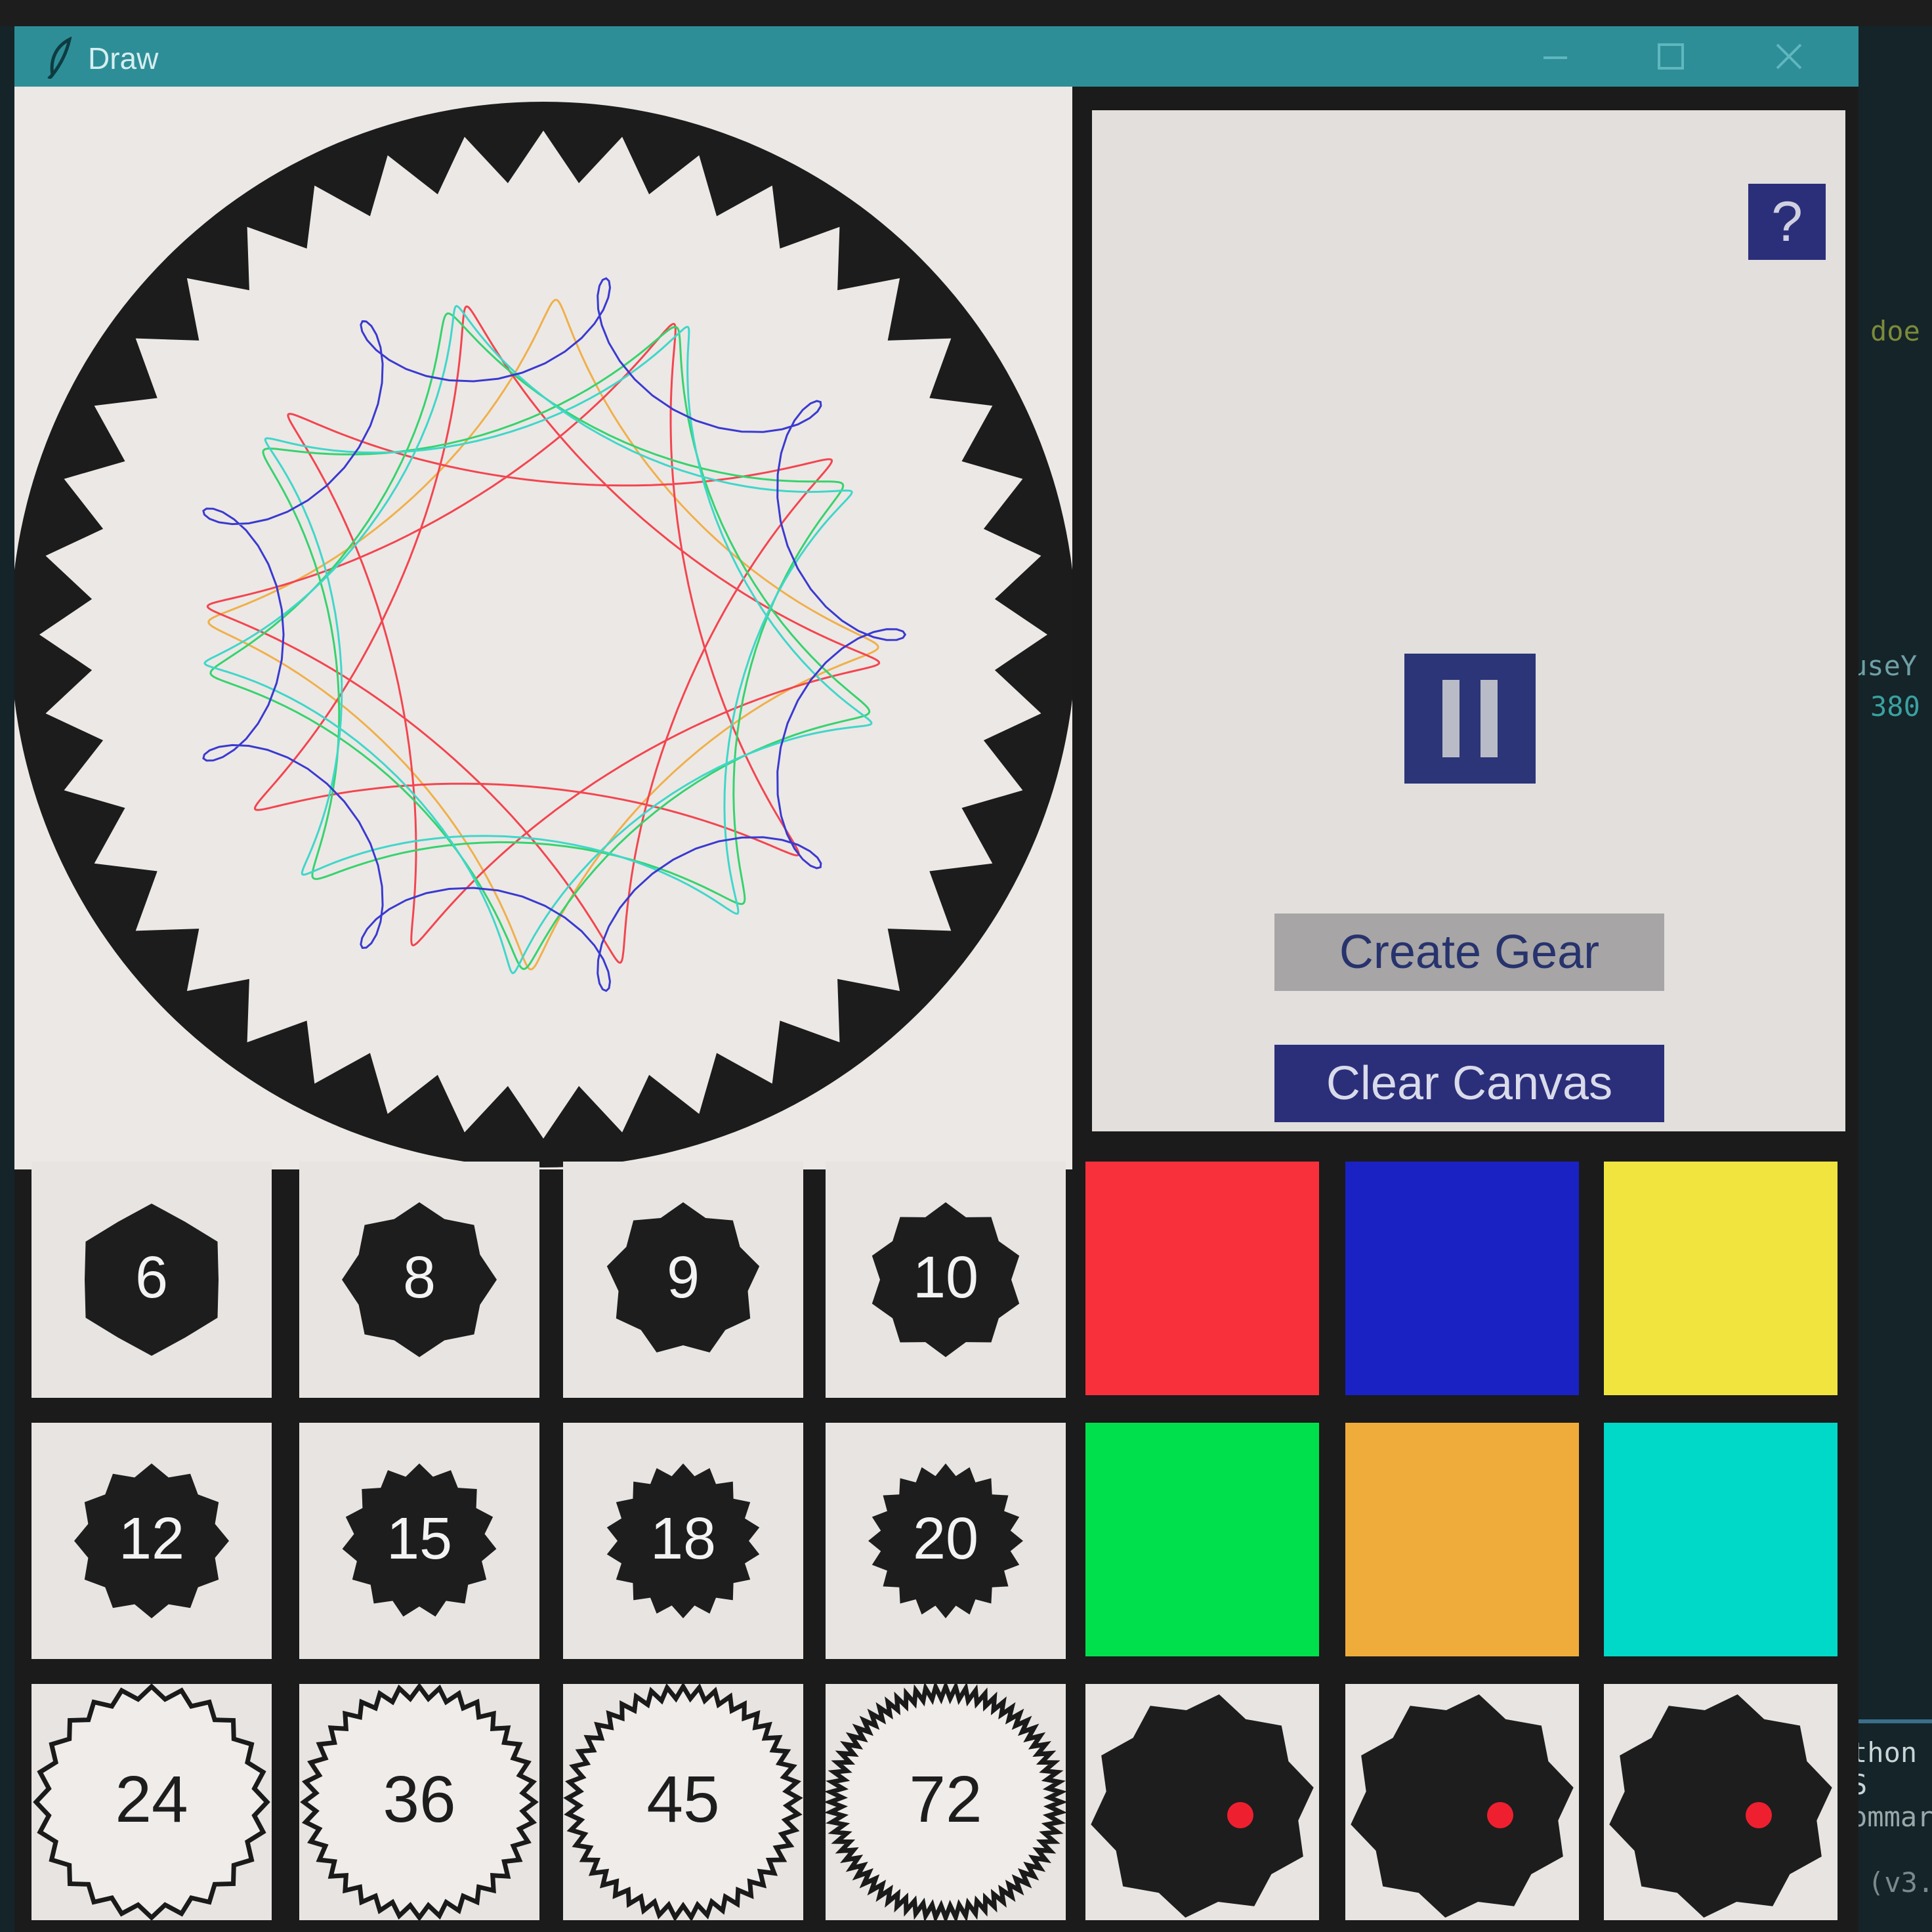 The image size is (1932, 1932). I want to click on help-button: ?, so click(1787, 222).